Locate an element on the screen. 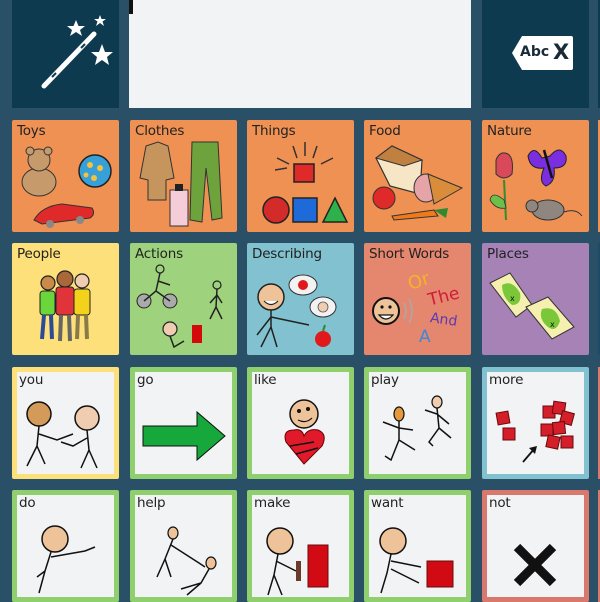 This screenshot has height=602, width=600. word-want: want is located at coordinates (417, 546).